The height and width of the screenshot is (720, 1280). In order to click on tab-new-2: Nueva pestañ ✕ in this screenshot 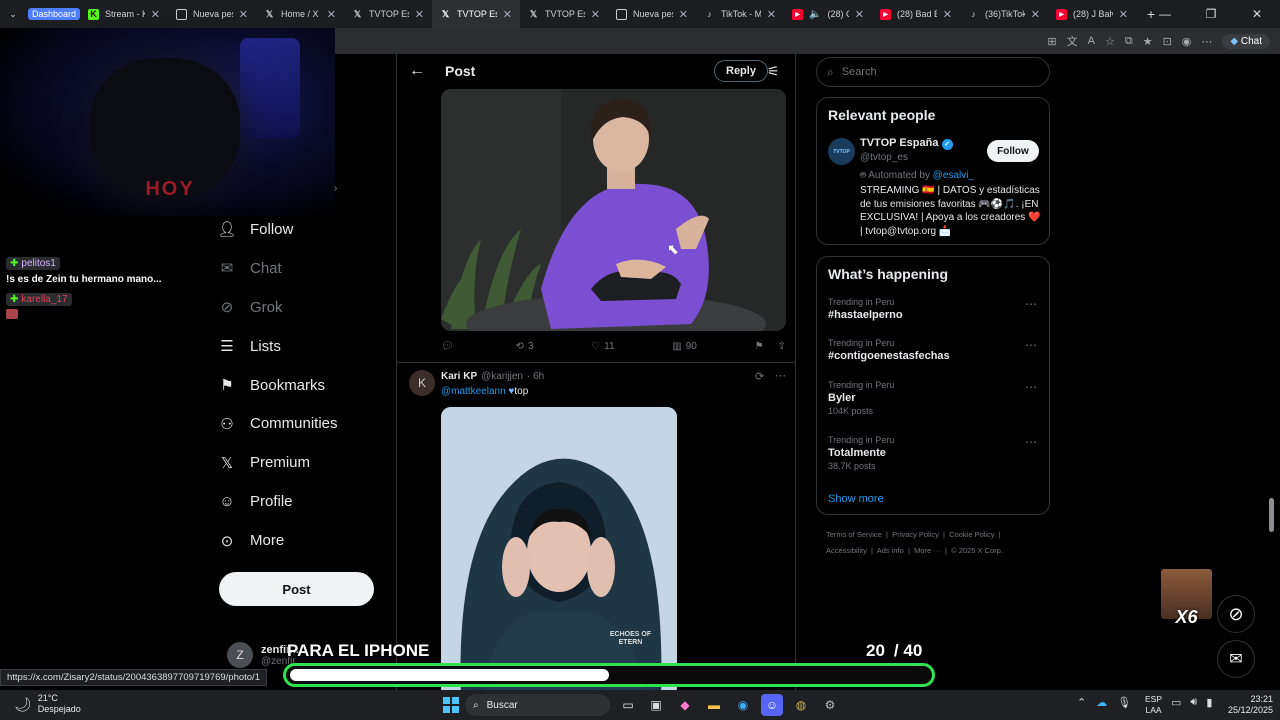, I will do `click(652, 14)`.